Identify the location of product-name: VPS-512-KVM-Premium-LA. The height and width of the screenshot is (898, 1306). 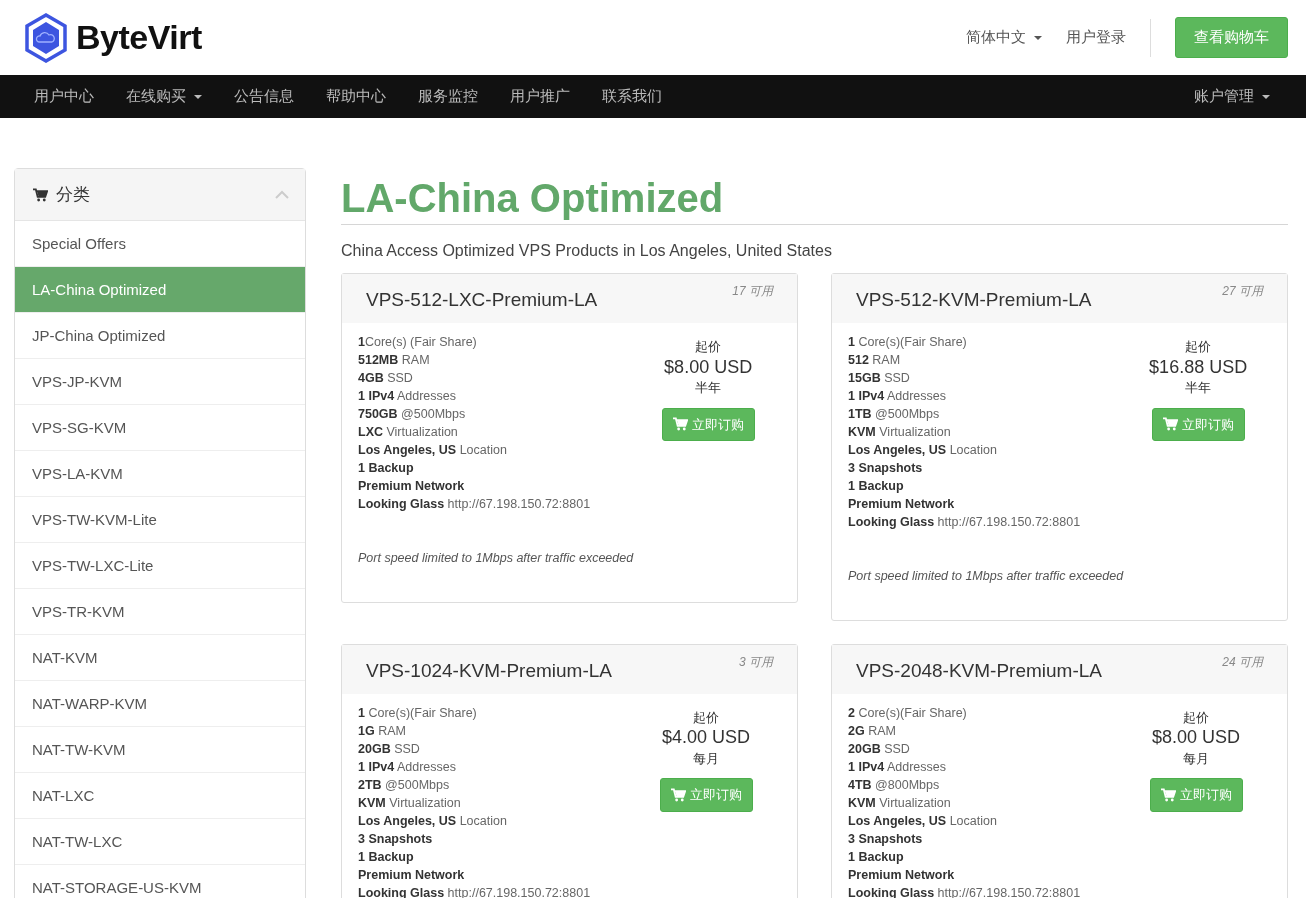
(974, 300).